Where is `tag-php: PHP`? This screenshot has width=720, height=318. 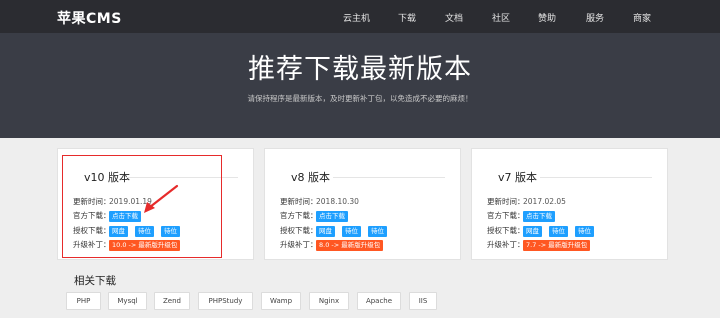 tag-php: PHP is located at coordinates (83, 301).